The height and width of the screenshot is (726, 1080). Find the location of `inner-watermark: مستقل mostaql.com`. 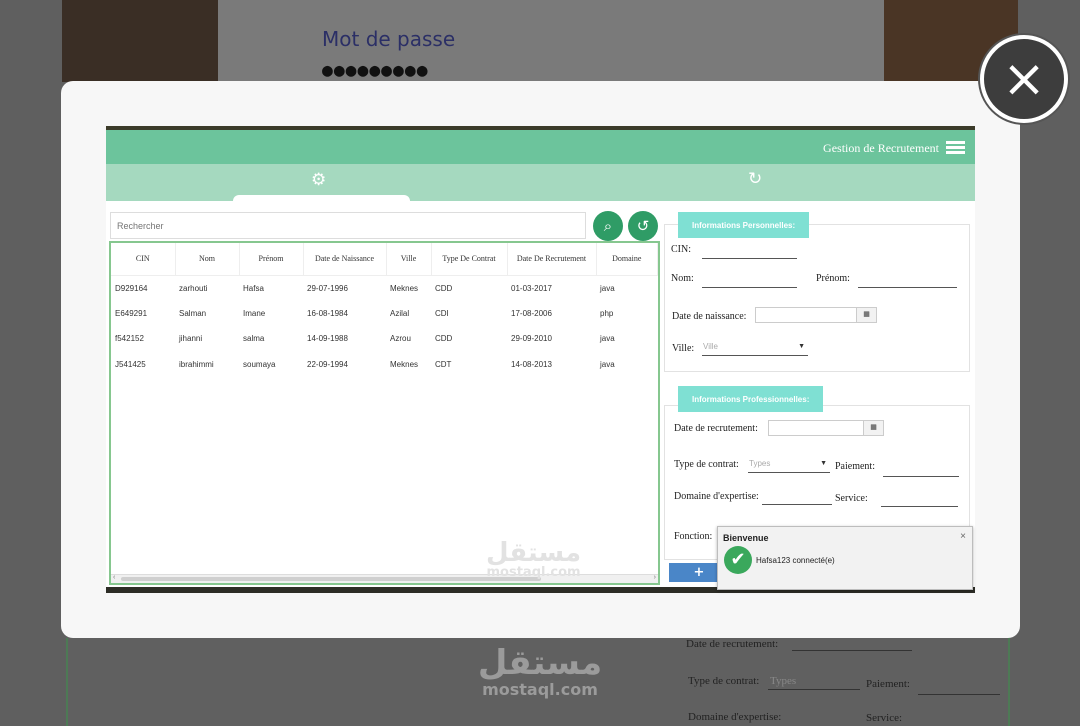

inner-watermark: مستقل mostaql.com is located at coordinates (533, 559).